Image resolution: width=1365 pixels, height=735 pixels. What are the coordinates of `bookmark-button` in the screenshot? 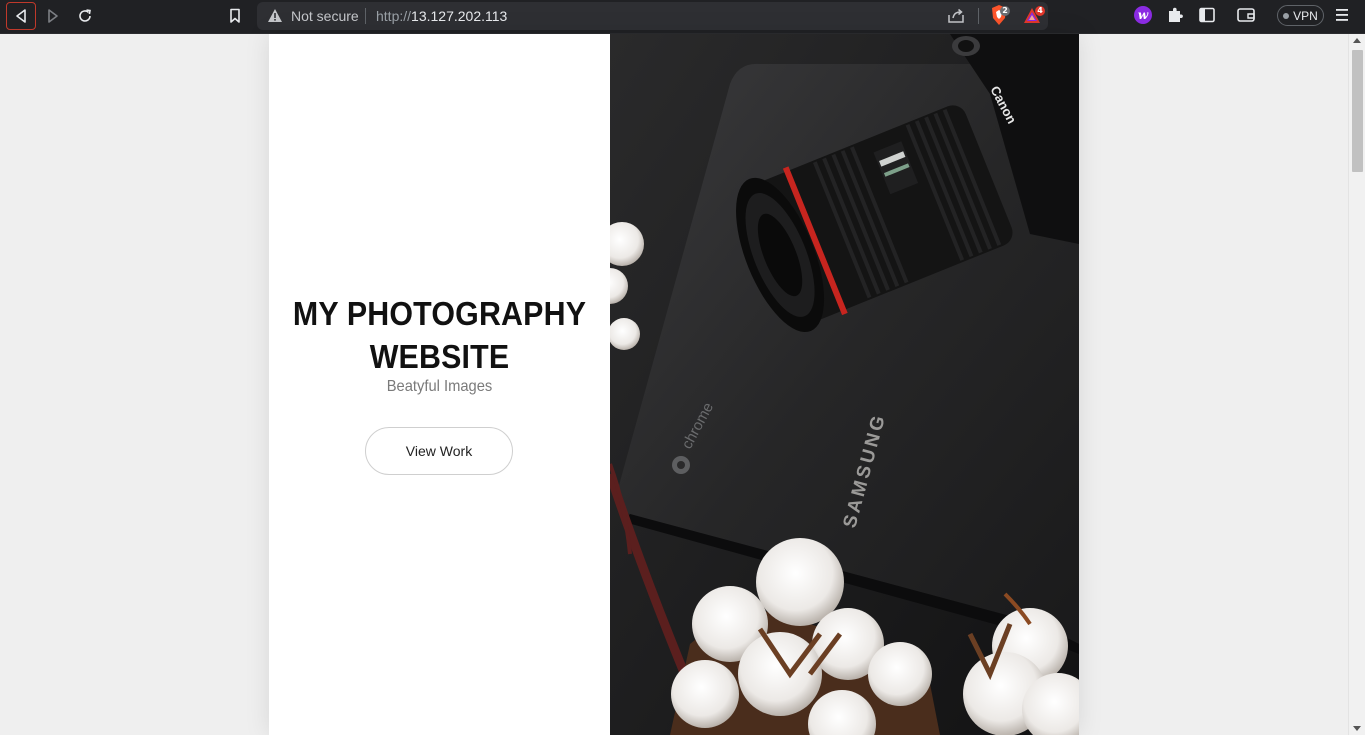 It's located at (235, 16).